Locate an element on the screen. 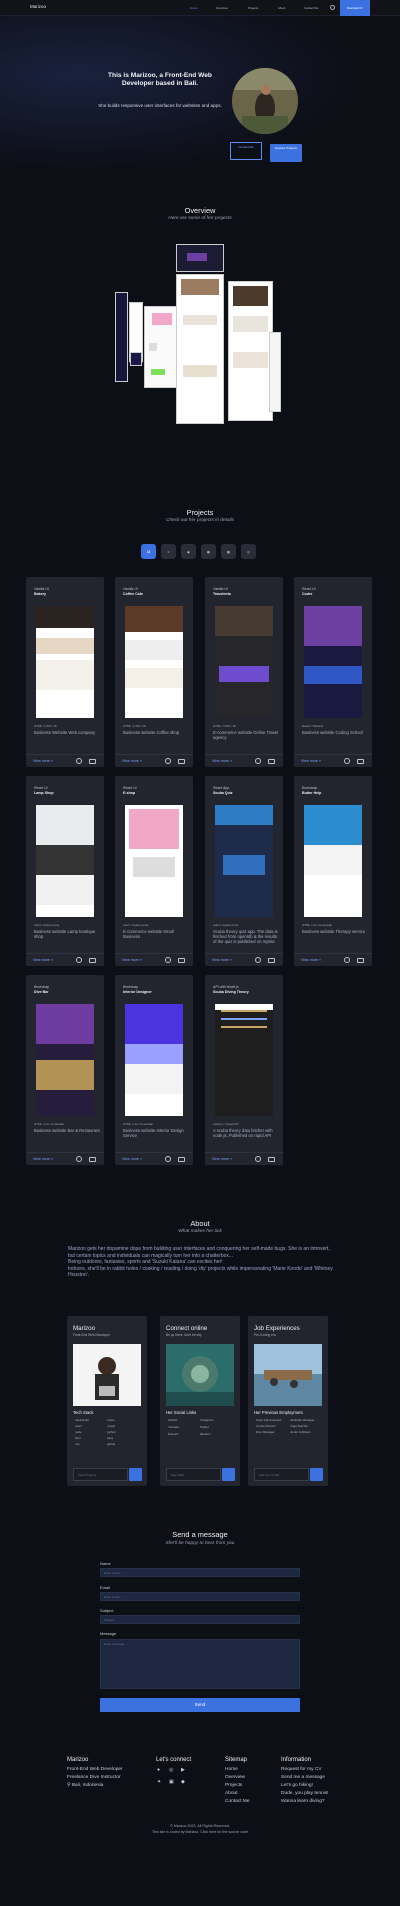 This screenshot has height=1906, width=400. footer-sitemap-link: Overview is located at coordinates (235, 1777).